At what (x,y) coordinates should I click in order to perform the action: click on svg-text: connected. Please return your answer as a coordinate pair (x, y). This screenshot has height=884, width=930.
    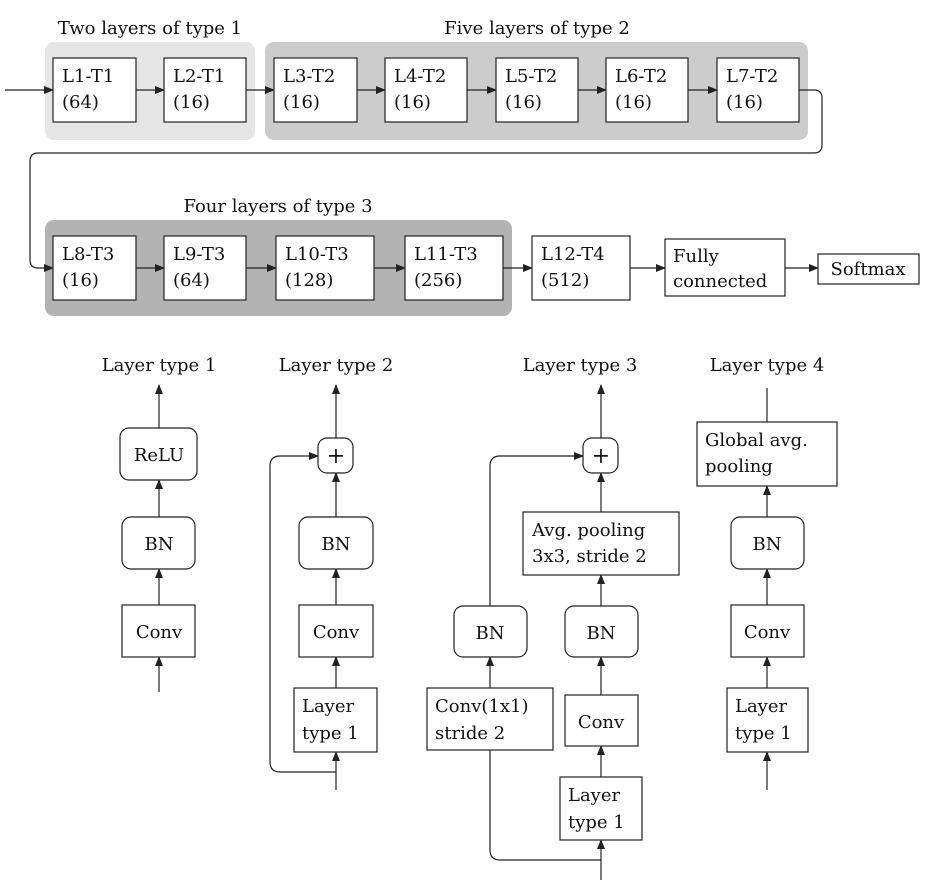
    Looking at the image, I should click on (720, 281).